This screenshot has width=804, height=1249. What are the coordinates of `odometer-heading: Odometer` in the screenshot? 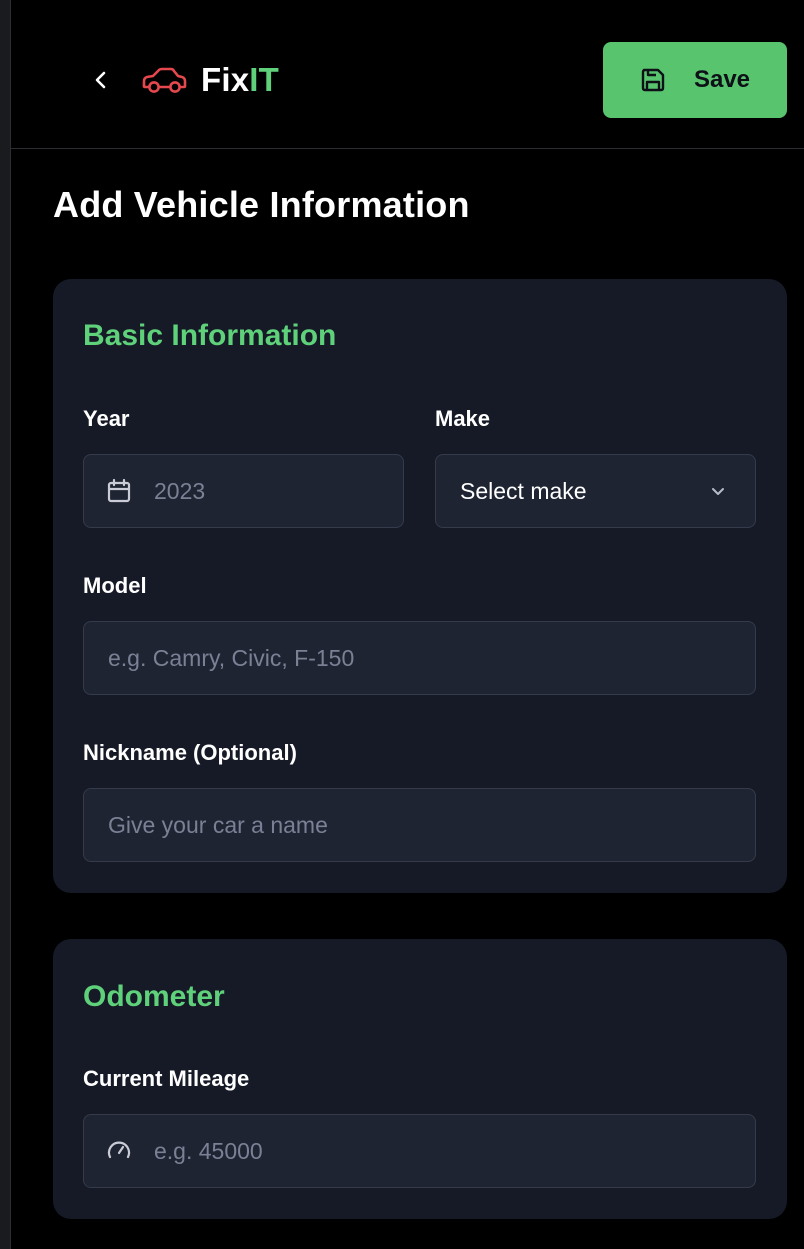 It's located at (154, 996).